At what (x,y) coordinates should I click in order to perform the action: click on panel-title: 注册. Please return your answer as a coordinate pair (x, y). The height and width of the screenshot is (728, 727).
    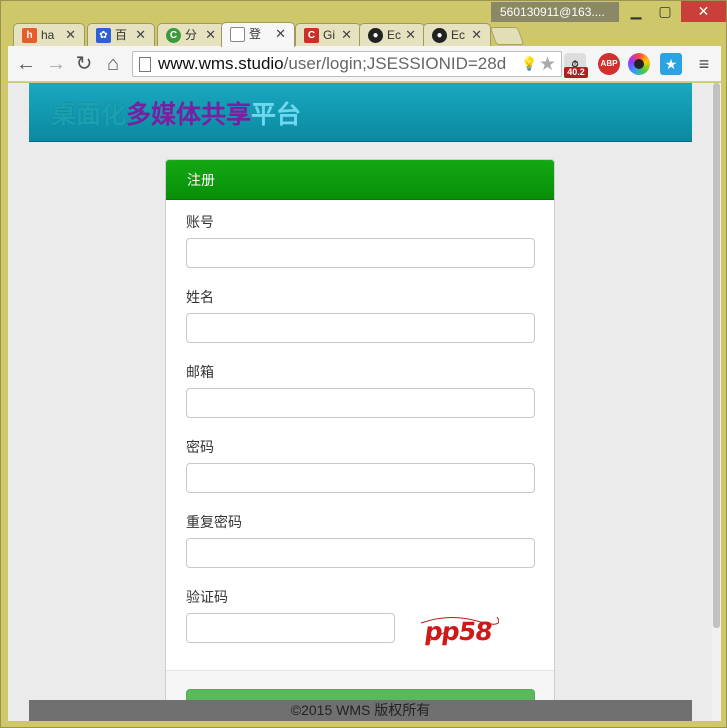
    Looking at the image, I should click on (360, 180).